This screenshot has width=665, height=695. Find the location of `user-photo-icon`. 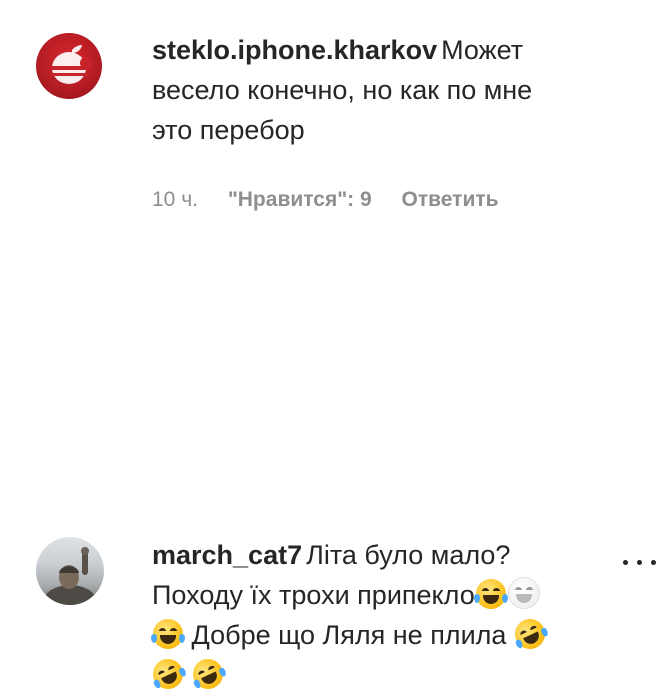

user-photo-icon is located at coordinates (70, 576).